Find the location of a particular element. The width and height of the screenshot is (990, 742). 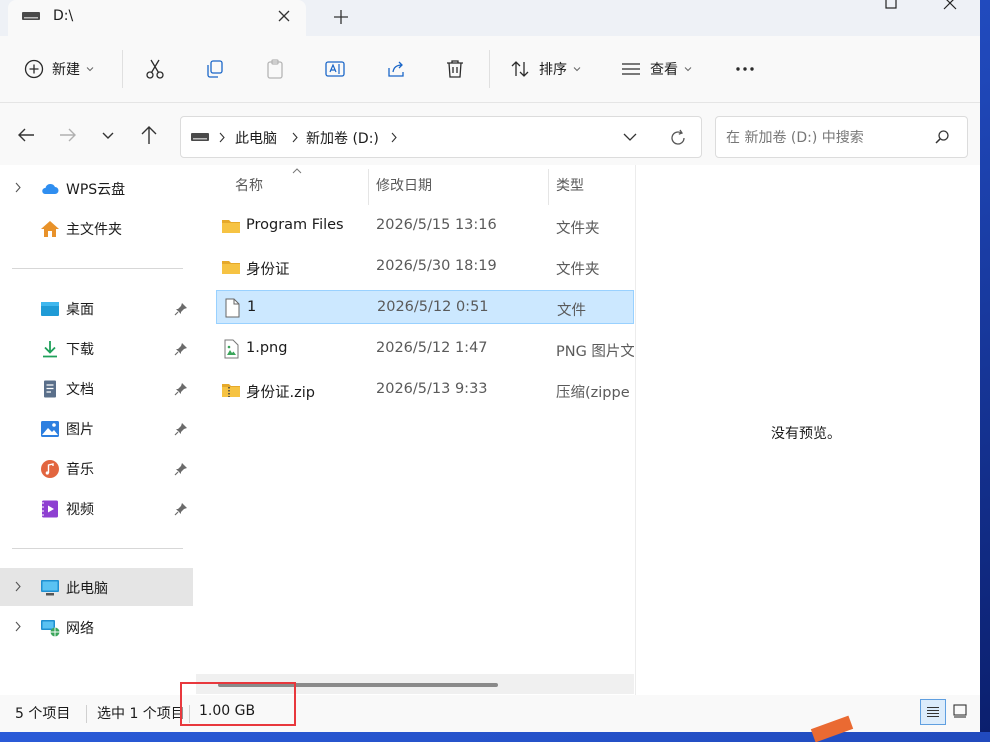

up-arrow-icon is located at coordinates (149, 135).